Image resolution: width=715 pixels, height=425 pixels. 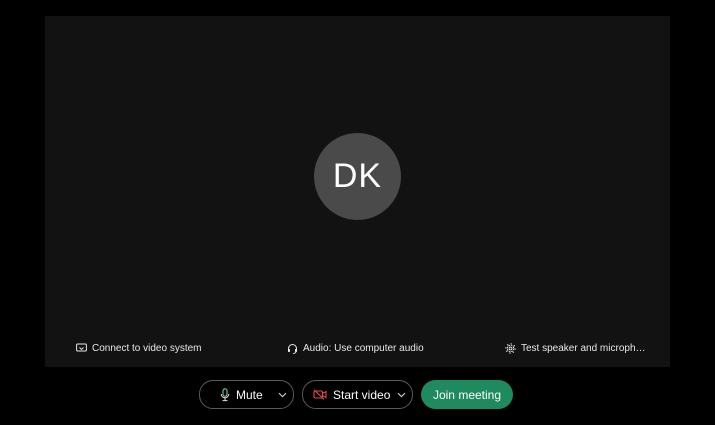 What do you see at coordinates (362, 394) in the screenshot?
I see `start-video-label: Start video` at bounding box center [362, 394].